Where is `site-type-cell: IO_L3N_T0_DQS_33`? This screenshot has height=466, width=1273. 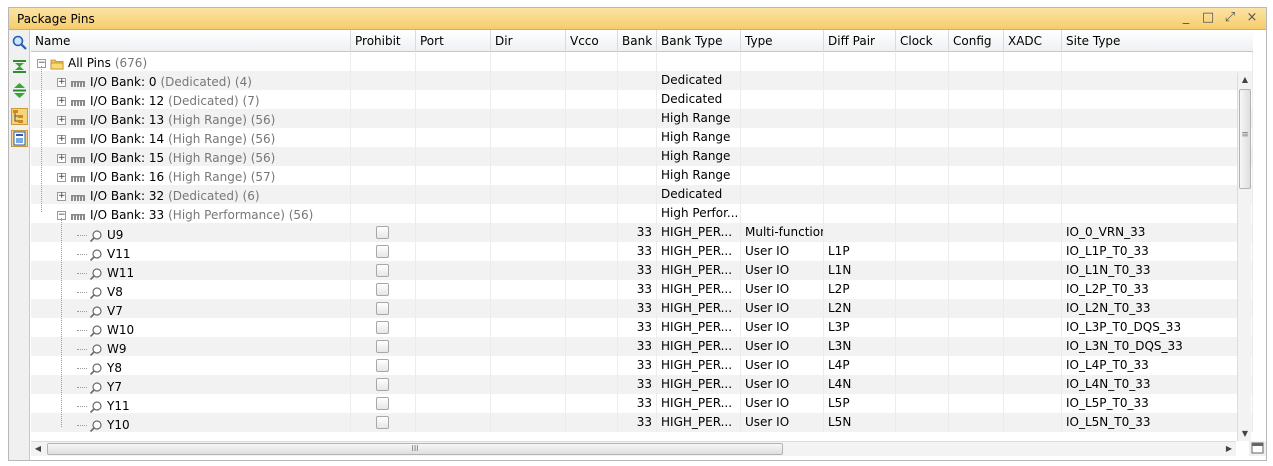 site-type-cell: IO_L3N_T0_DQS_33 is located at coordinates (1157, 346).